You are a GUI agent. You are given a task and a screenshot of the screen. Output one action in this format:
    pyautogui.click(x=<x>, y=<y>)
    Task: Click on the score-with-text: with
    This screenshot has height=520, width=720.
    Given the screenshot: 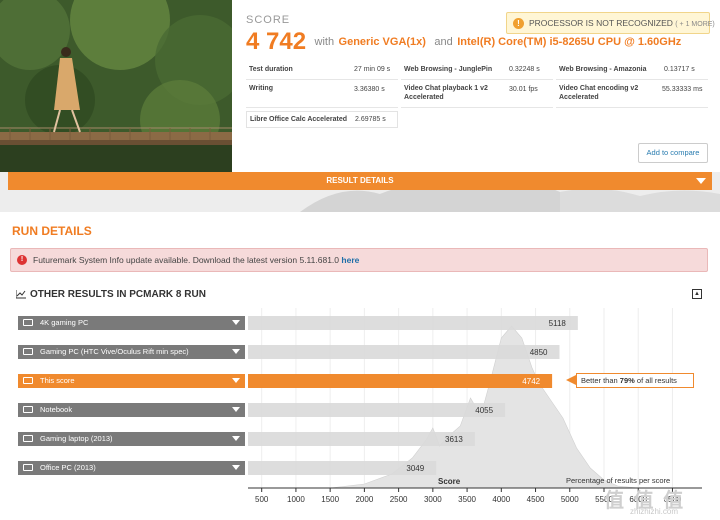 What is the action you would take?
    pyautogui.click(x=324, y=42)
    